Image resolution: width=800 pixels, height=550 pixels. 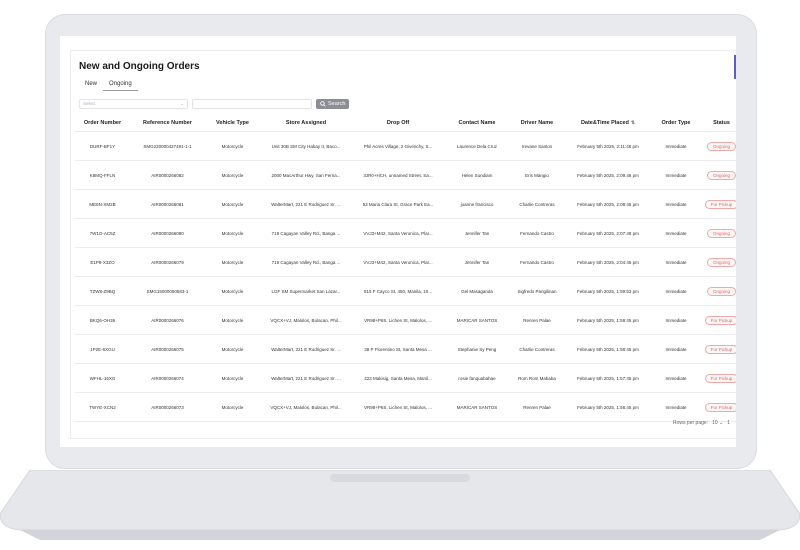 I want to click on filter-select: Select ⌄, so click(x=133, y=104).